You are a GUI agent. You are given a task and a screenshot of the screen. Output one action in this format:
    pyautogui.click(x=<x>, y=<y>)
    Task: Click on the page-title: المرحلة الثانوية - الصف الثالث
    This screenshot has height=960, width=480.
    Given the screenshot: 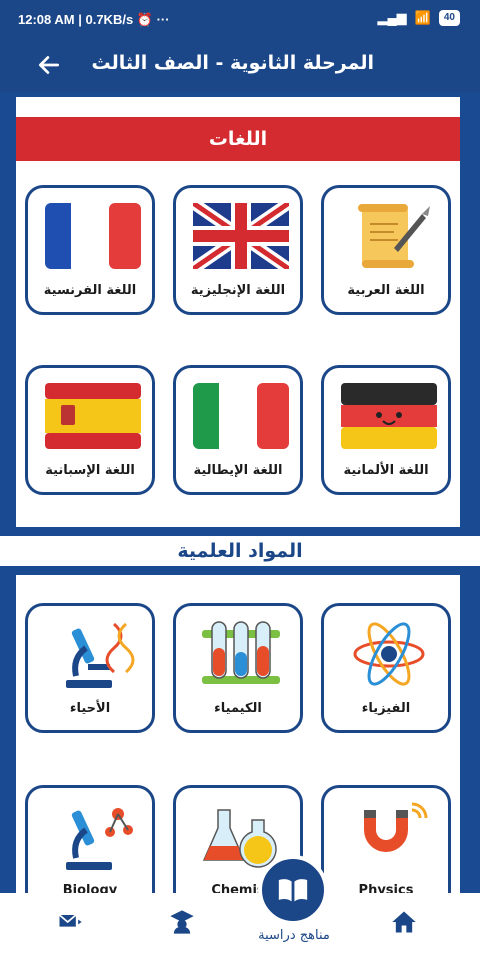 What is the action you would take?
    pyautogui.click(x=232, y=63)
    